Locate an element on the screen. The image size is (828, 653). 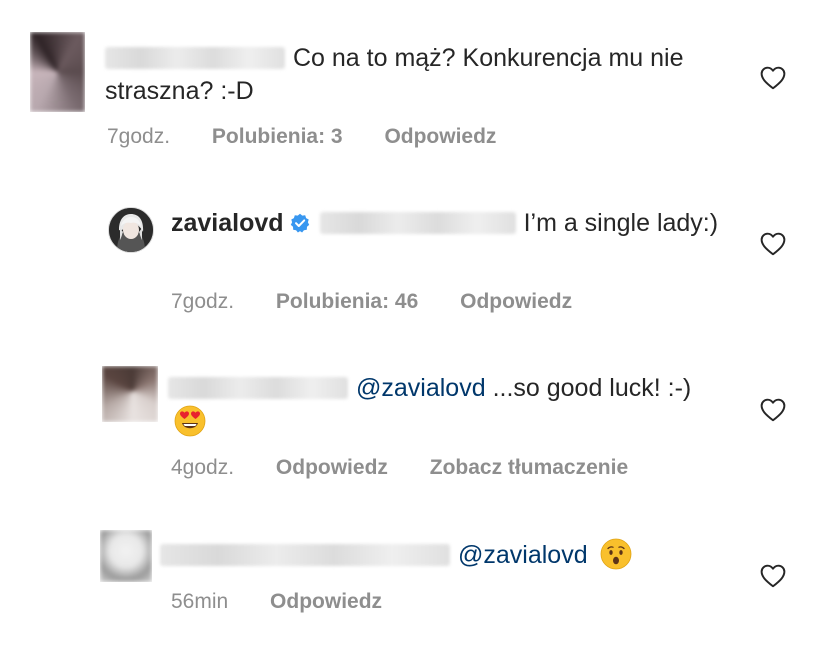
likes-count: Polubienia: 3 is located at coordinates (277, 136).